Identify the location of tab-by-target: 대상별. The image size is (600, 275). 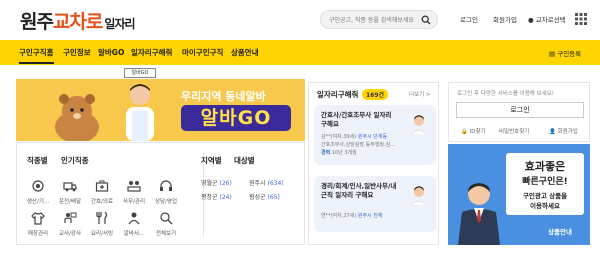
(244, 160).